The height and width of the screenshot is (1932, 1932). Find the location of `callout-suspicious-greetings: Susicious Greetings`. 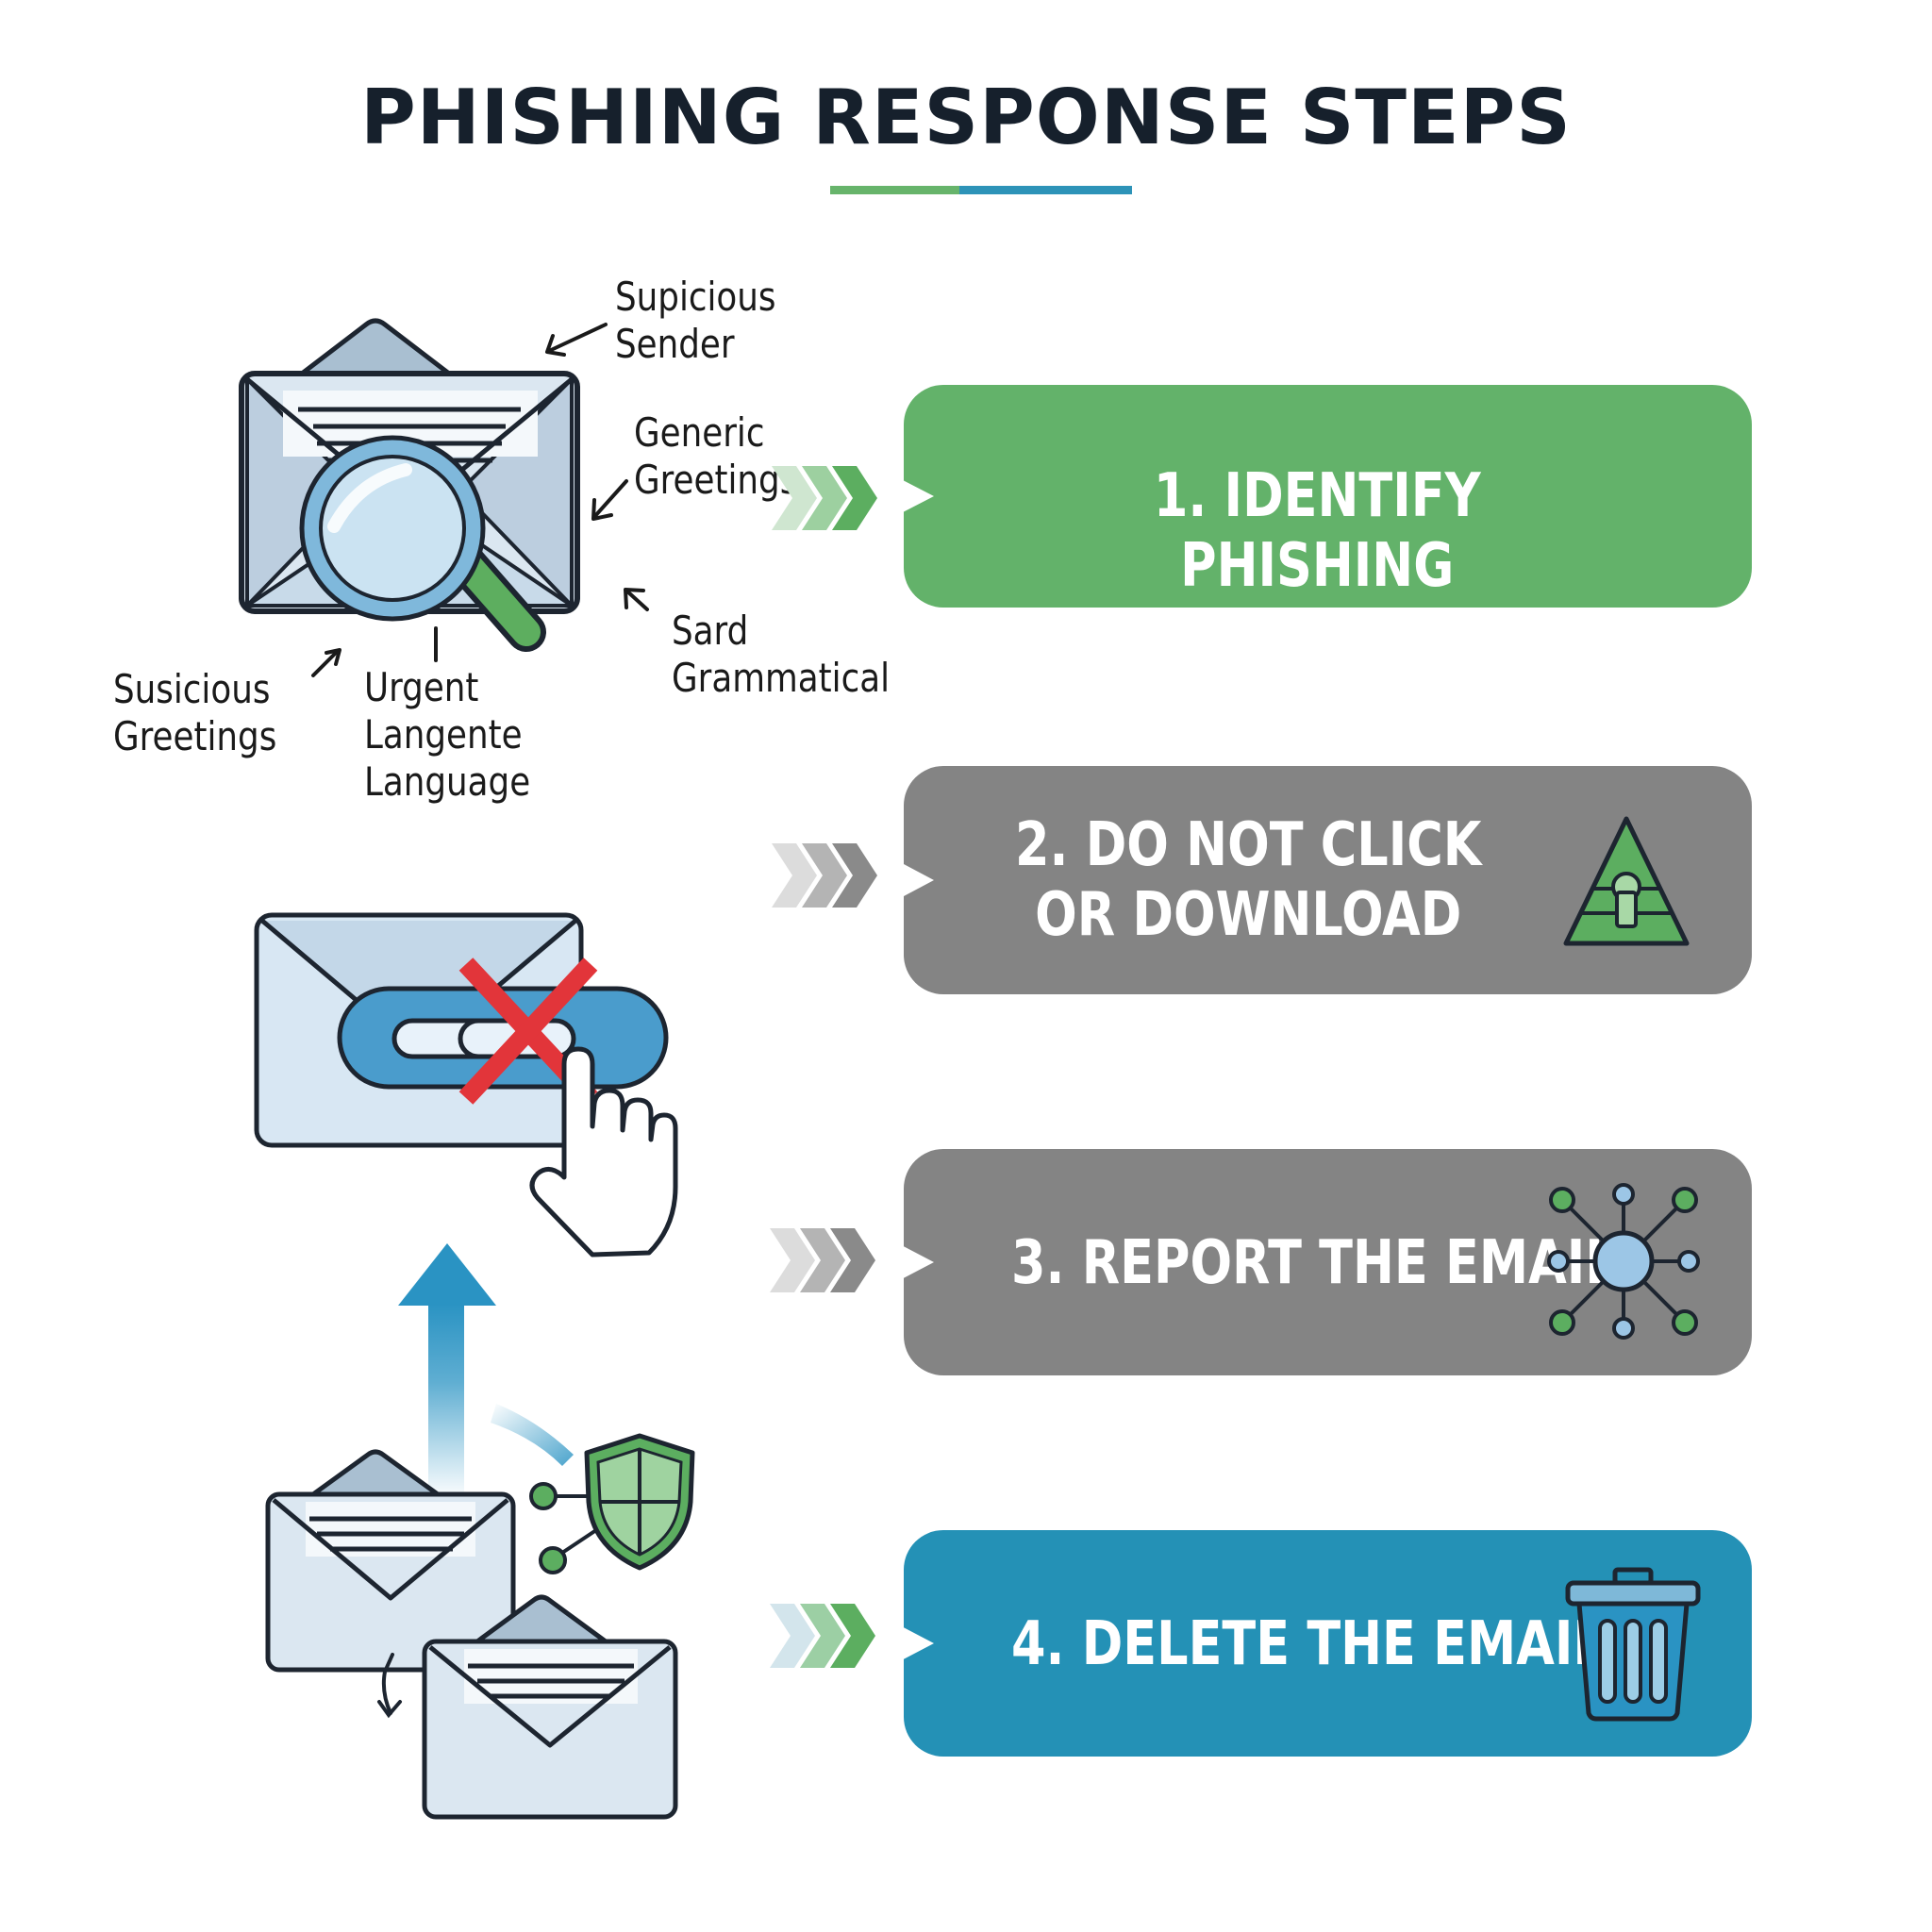

callout-suspicious-greetings: Susicious Greetings is located at coordinates (195, 713).